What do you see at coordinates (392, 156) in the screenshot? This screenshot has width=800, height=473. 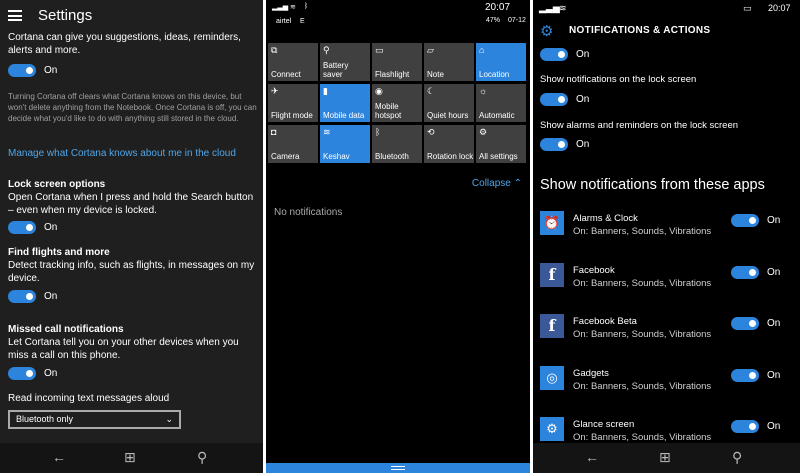 I see `tile-label: Bluetooth` at bounding box center [392, 156].